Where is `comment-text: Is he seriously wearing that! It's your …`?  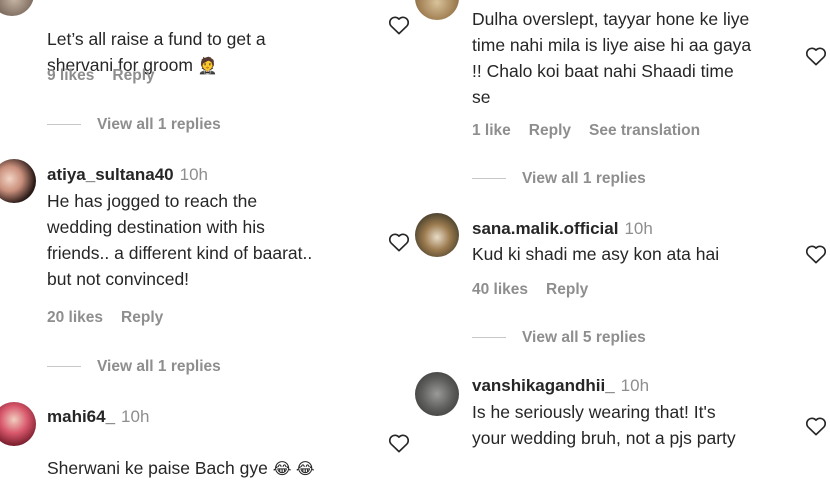 comment-text: Is he seriously wearing that! It's your … is located at coordinates (604, 425).